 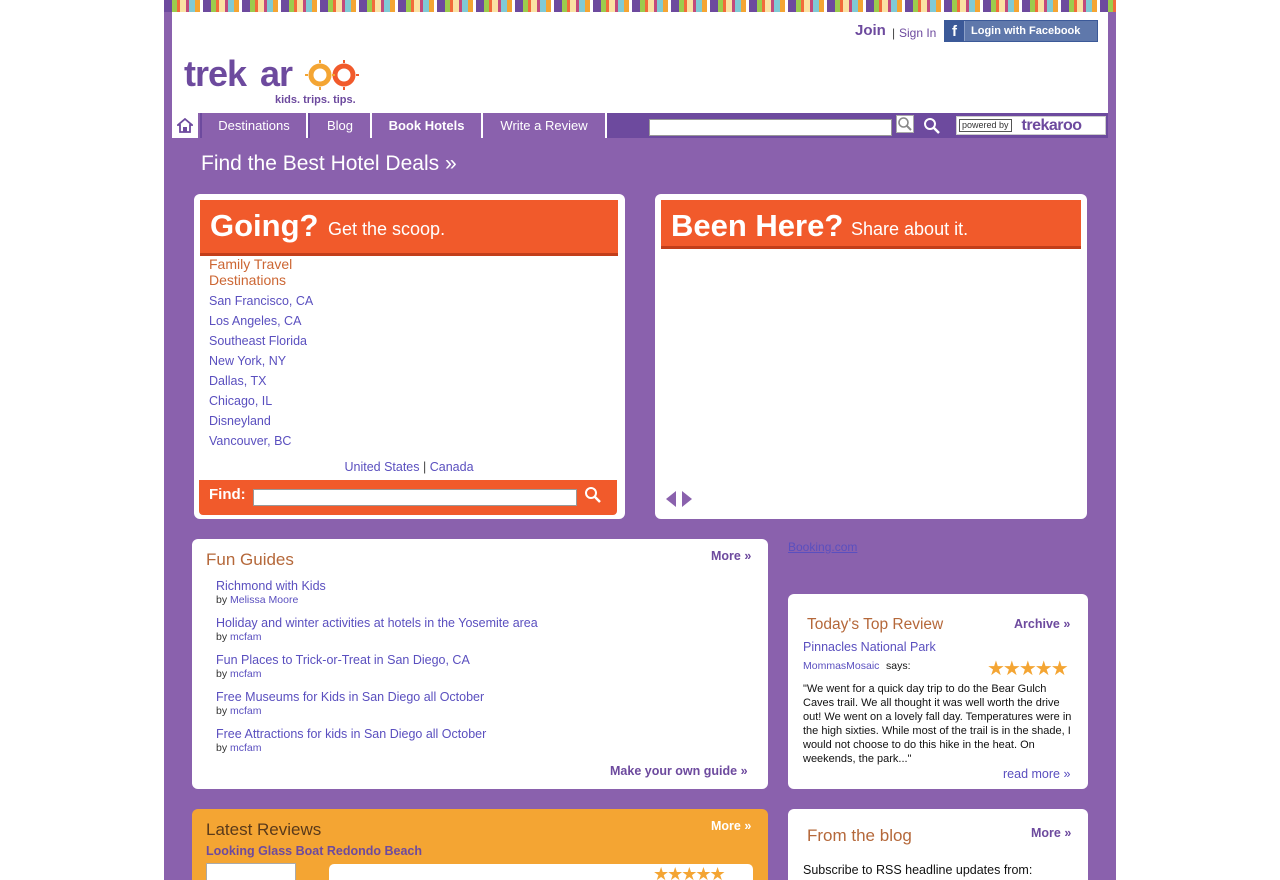 I want to click on carousel-arrows, so click(x=680, y=501).